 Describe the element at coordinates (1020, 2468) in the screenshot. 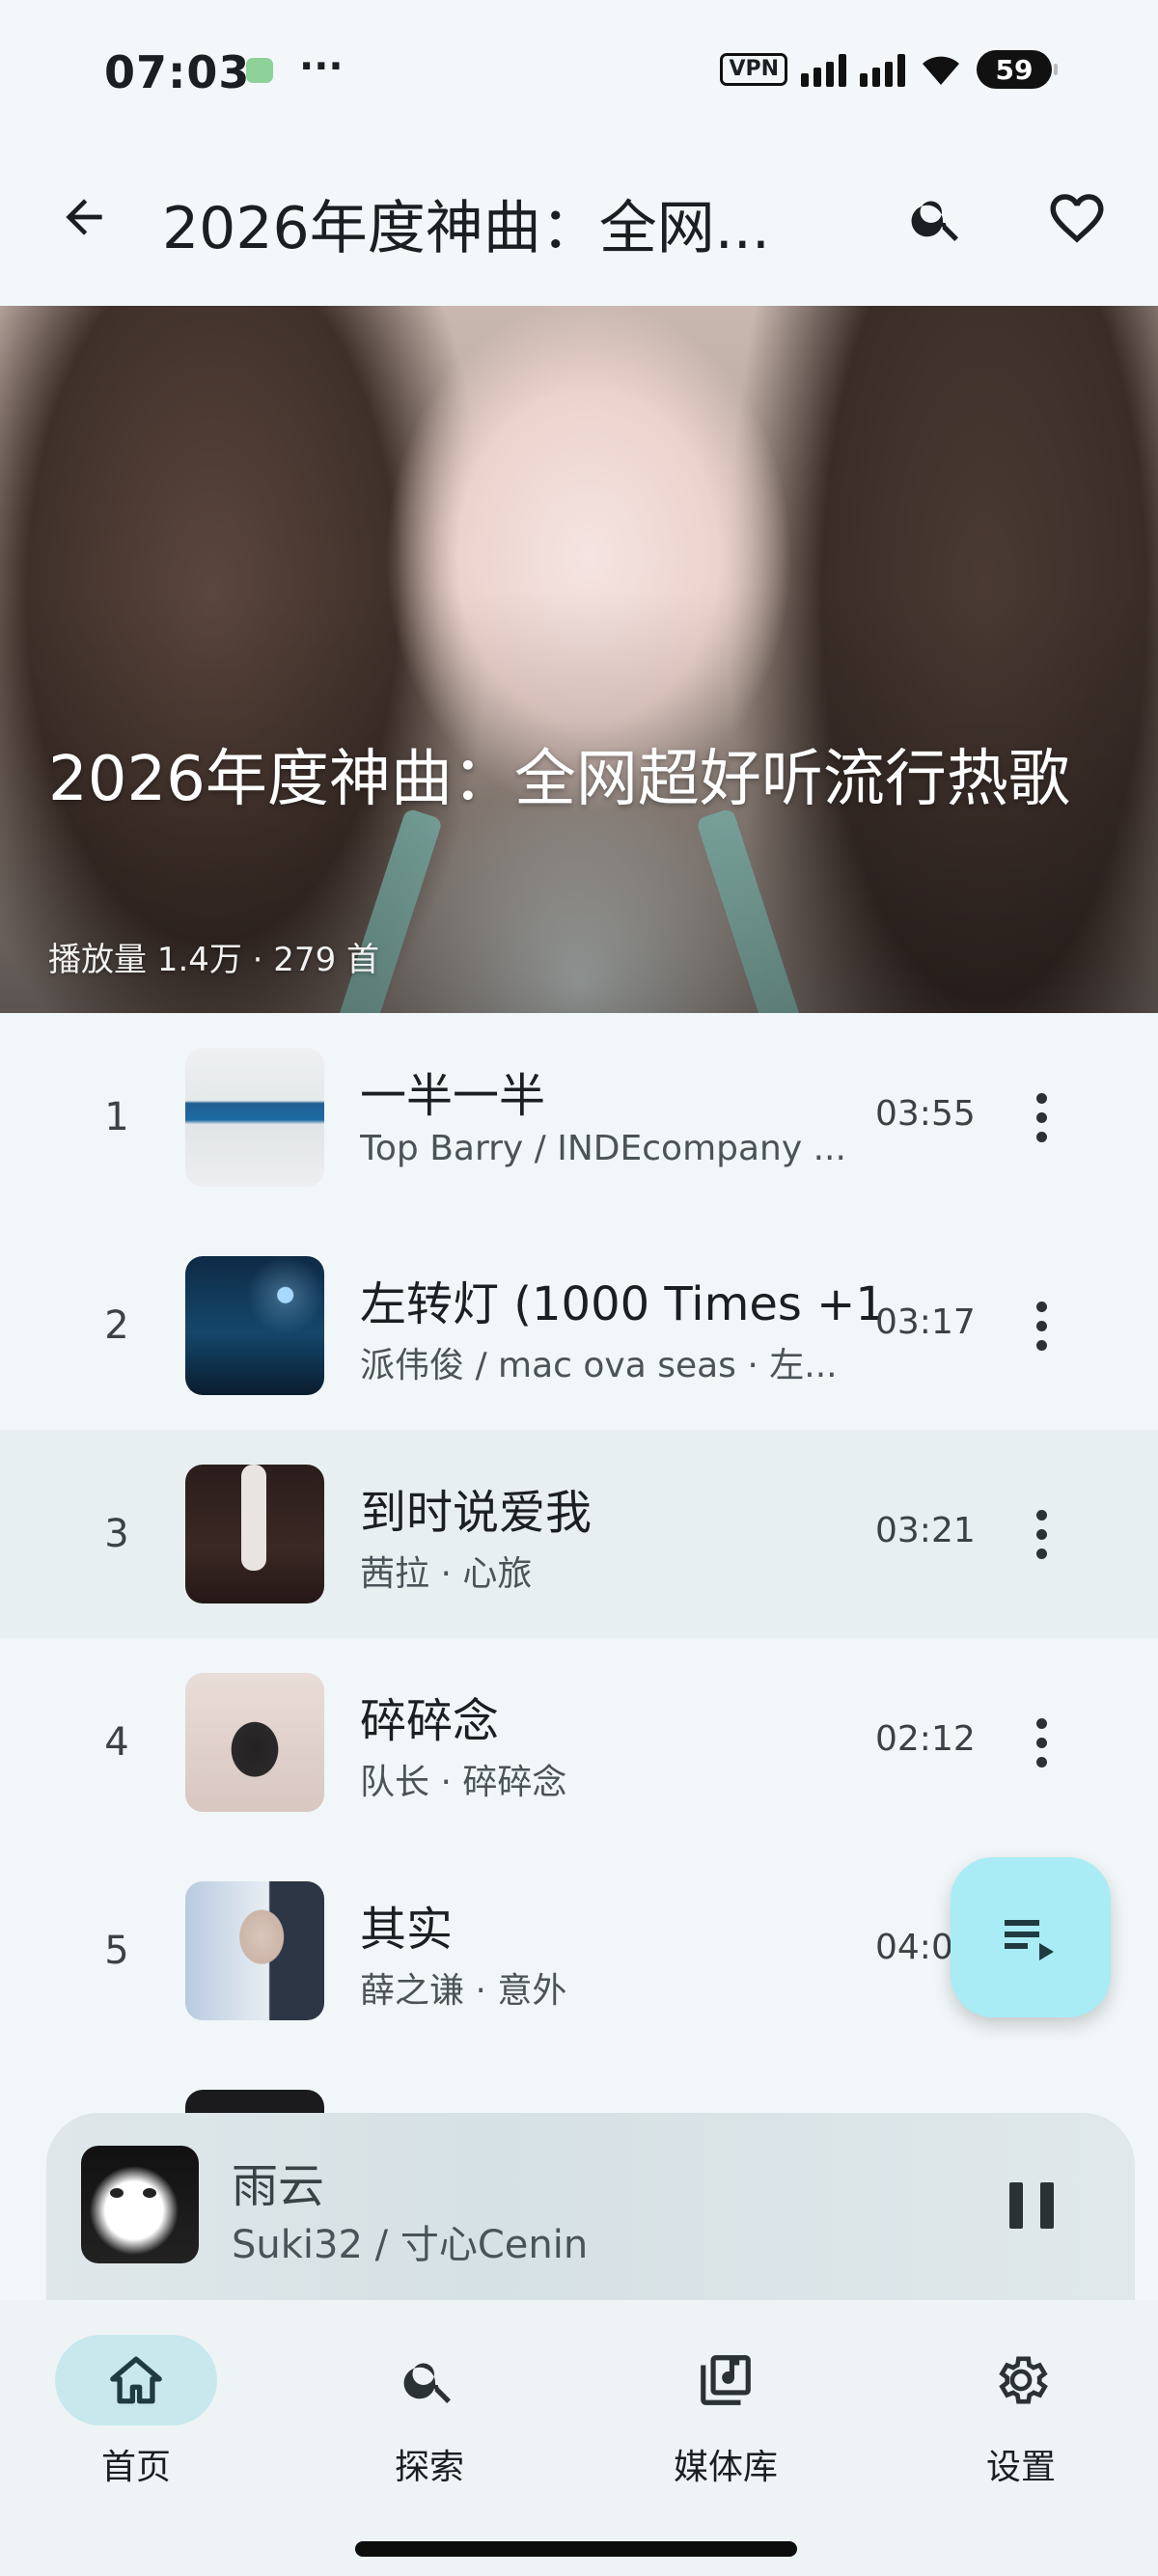

I see `nav-label: 设置` at that location.